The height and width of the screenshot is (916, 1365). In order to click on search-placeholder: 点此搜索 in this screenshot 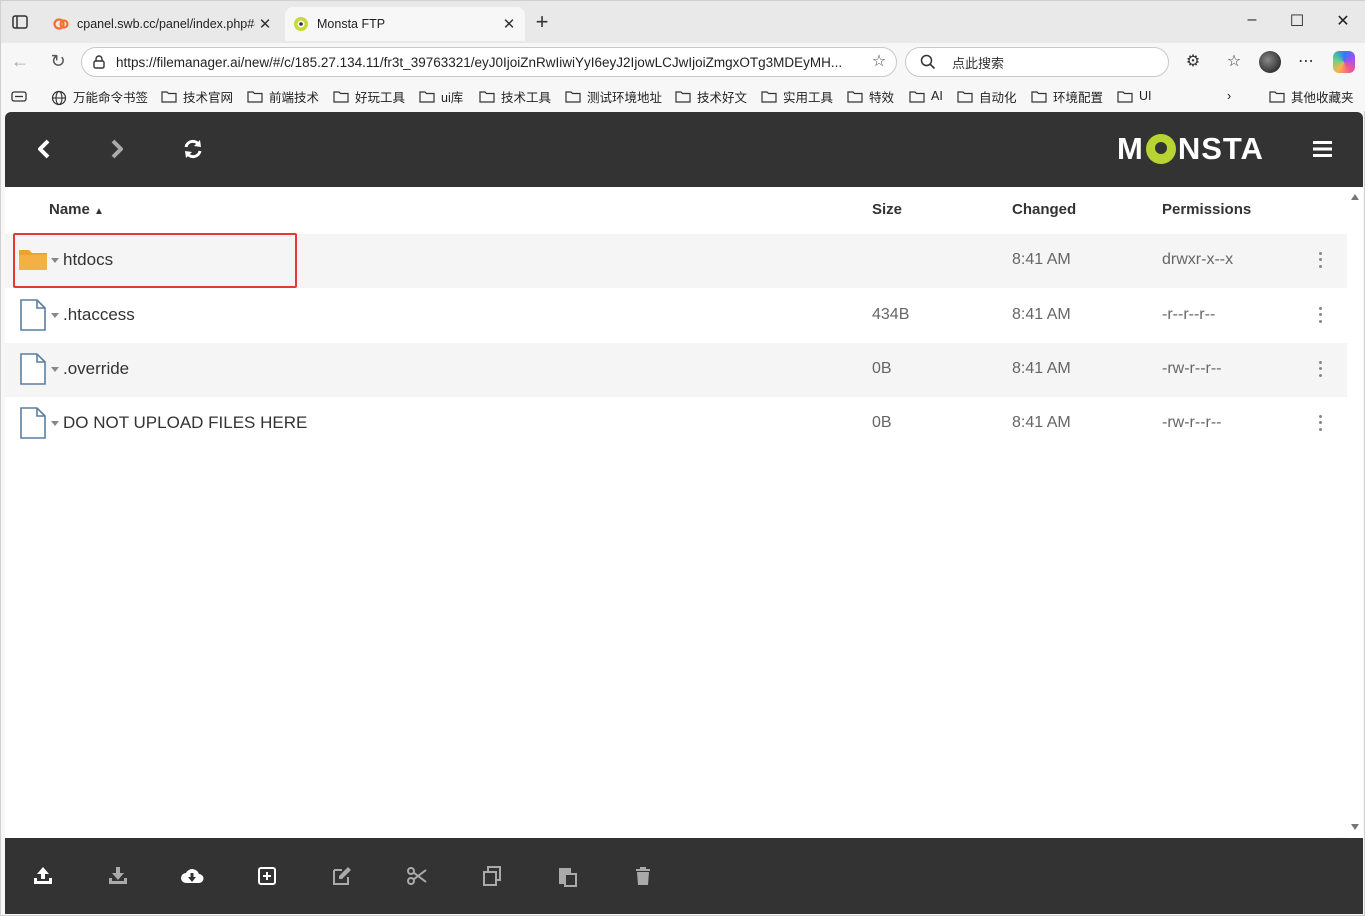, I will do `click(978, 63)`.